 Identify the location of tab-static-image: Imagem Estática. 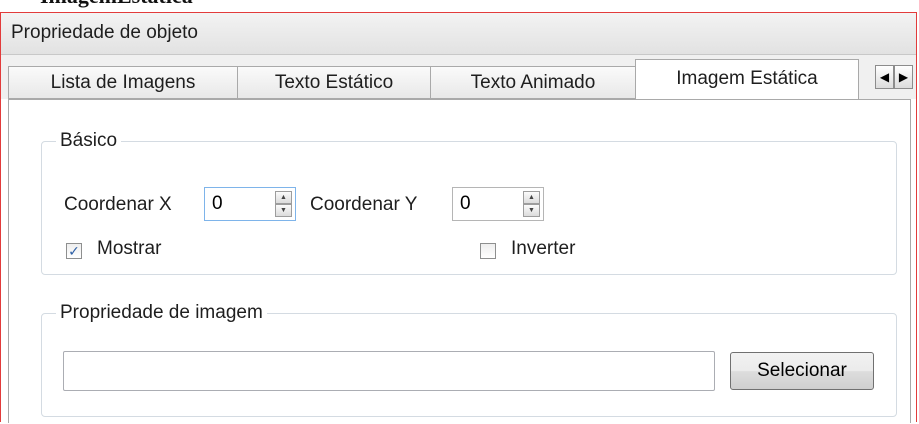
(747, 79).